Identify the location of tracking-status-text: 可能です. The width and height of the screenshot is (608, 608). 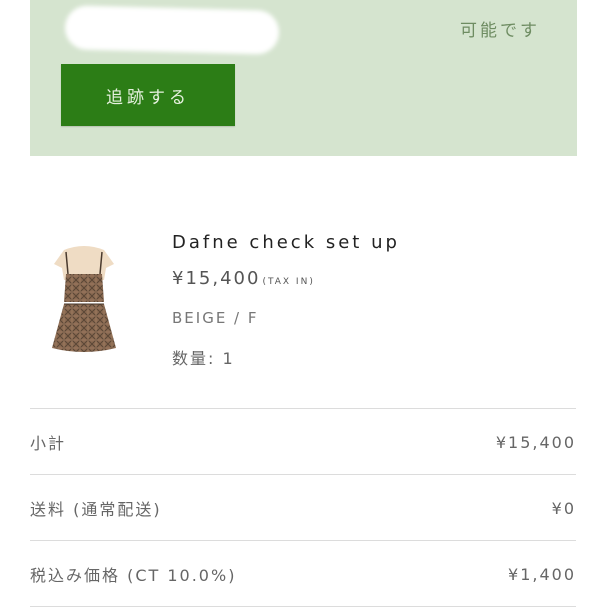
(500, 31).